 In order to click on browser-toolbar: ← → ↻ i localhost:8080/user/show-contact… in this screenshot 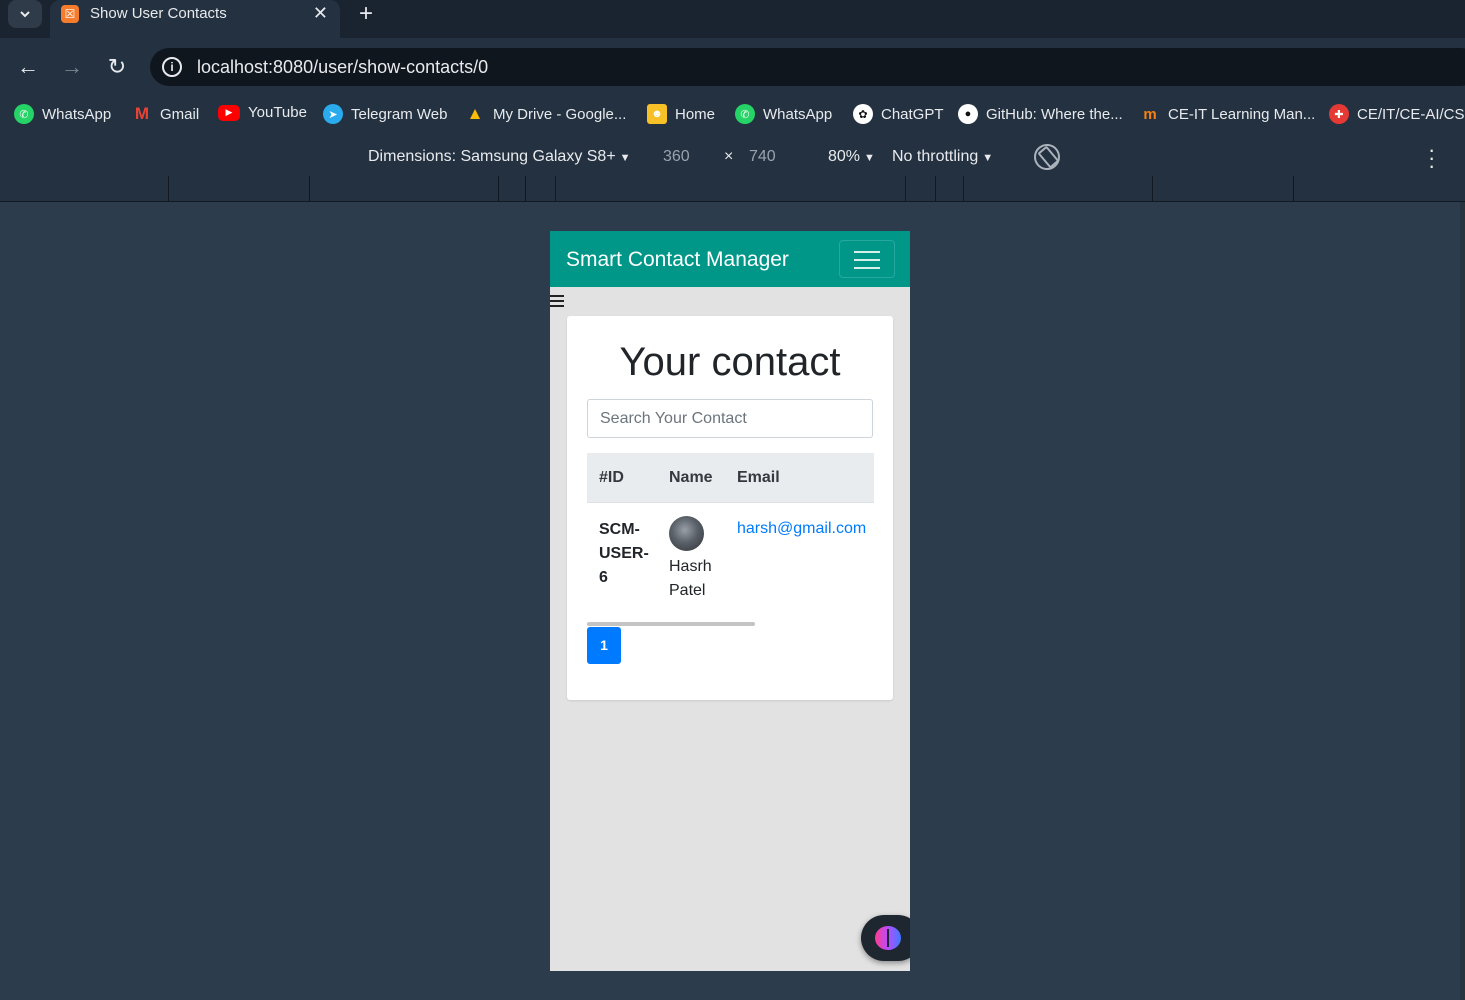, I will do `click(732, 67)`.